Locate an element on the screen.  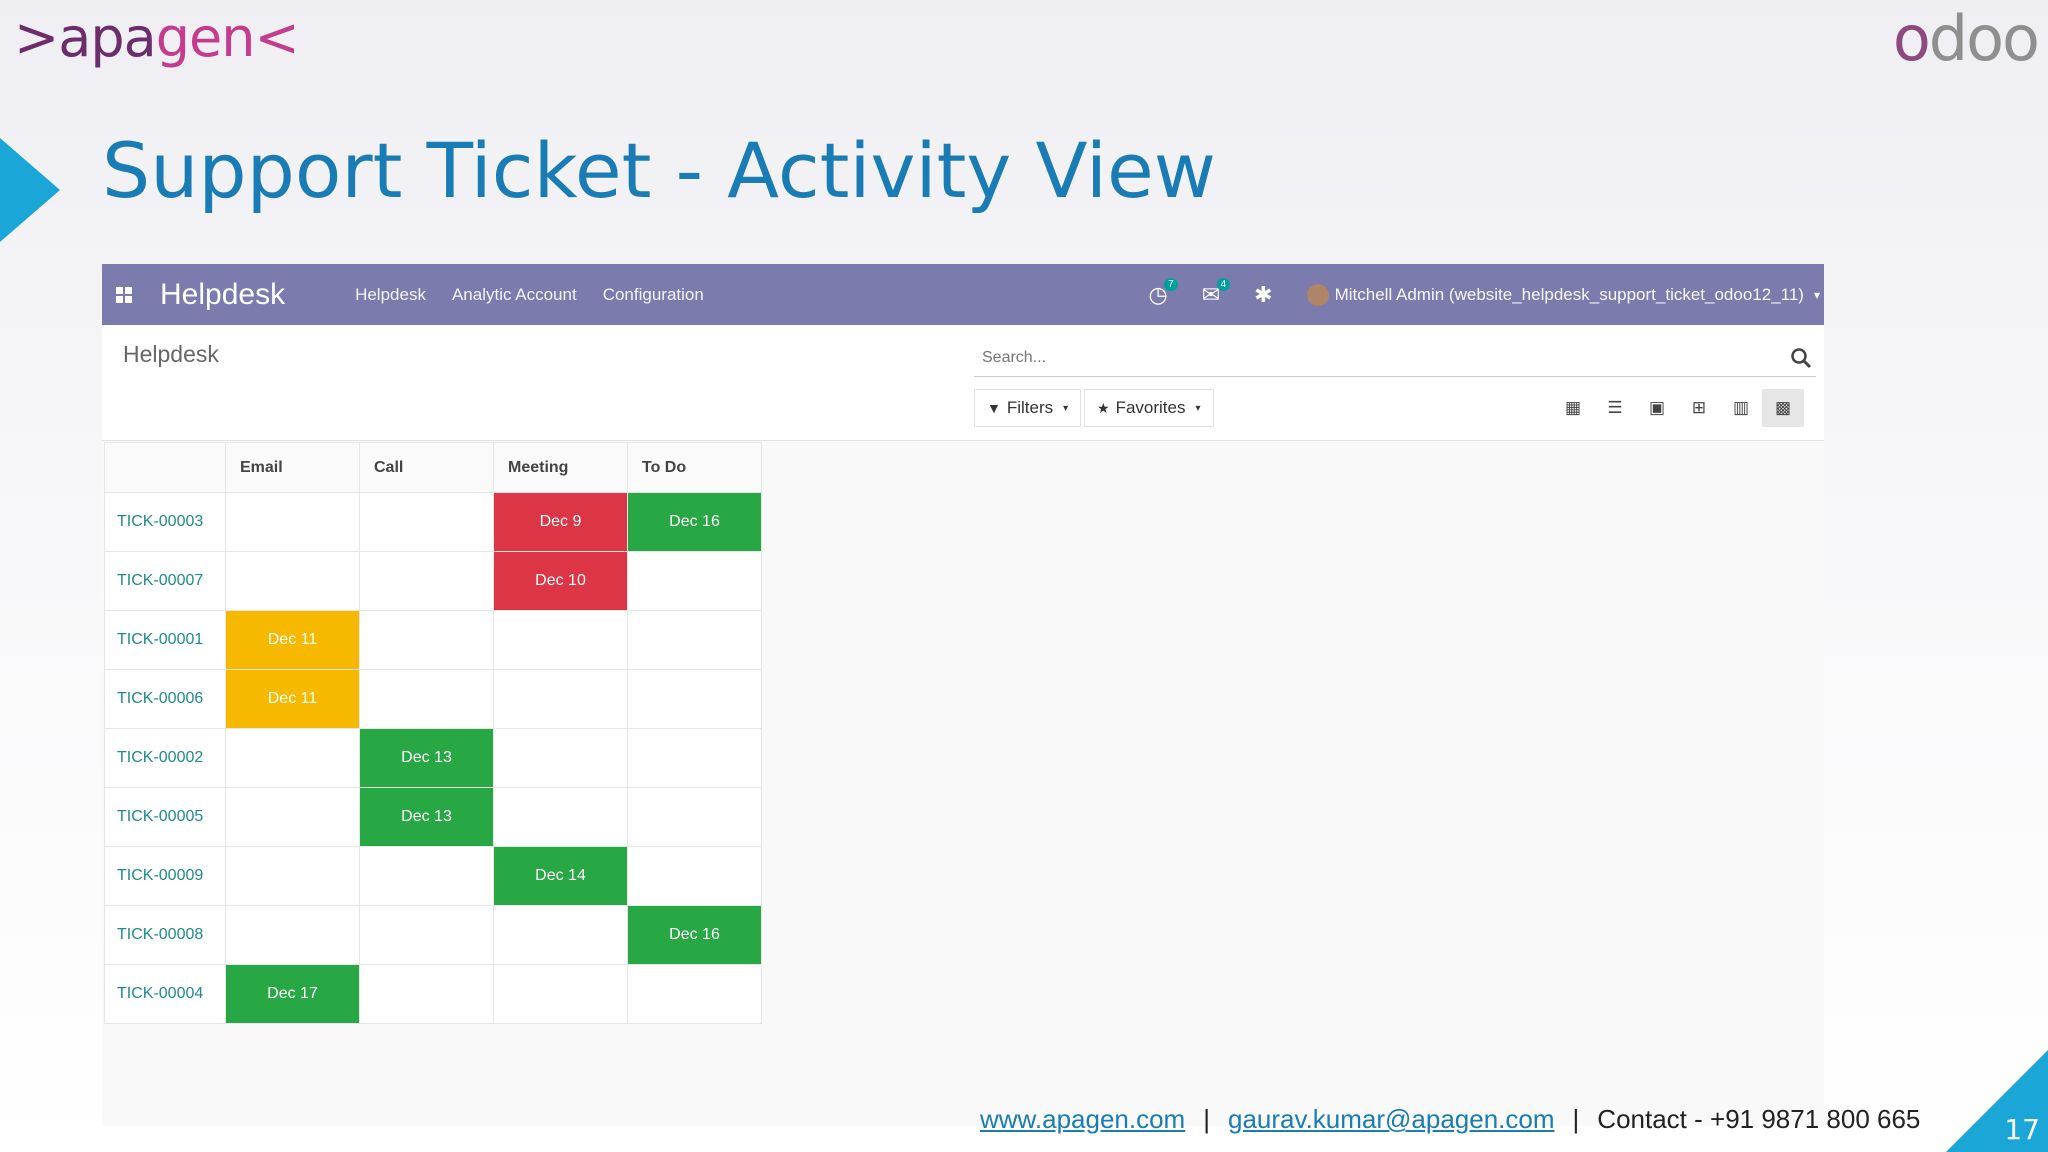
record-link: TICK-00008 is located at coordinates (165, 935).